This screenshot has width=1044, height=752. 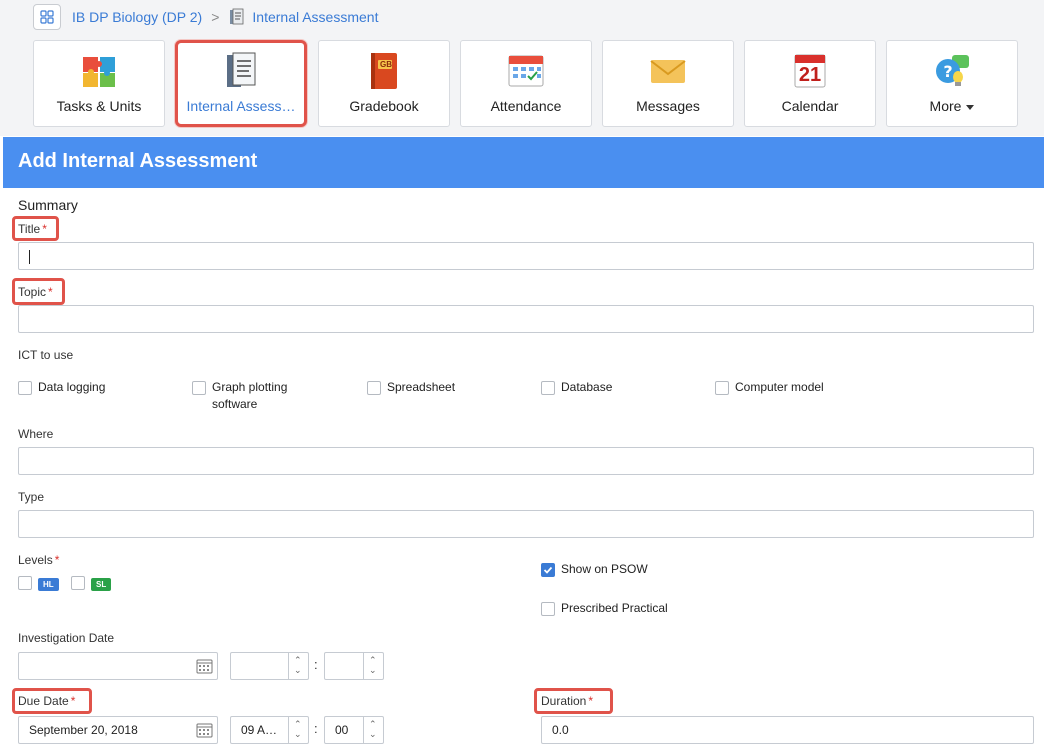 What do you see at coordinates (35, 292) in the screenshot?
I see `topic-label: Topic *` at bounding box center [35, 292].